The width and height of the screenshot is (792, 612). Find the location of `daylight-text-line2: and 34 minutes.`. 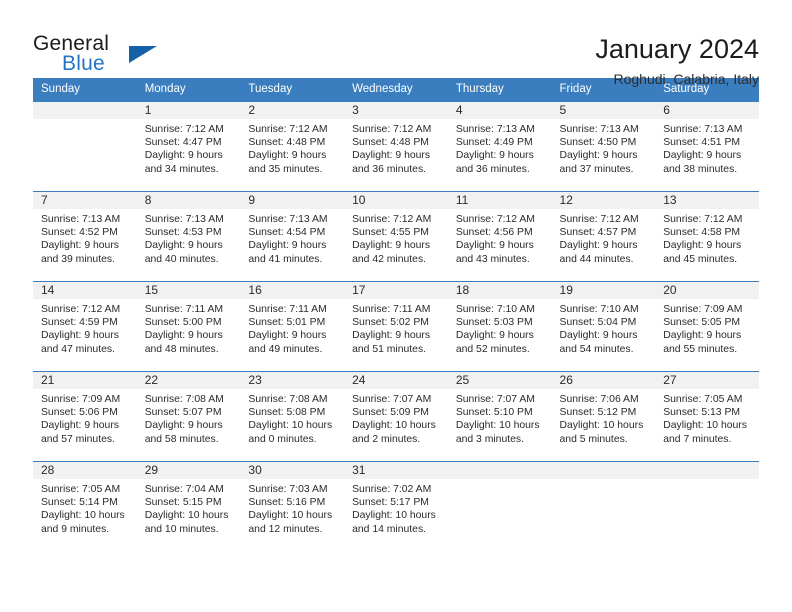

daylight-text-line2: and 34 minutes. is located at coordinates (181, 169).